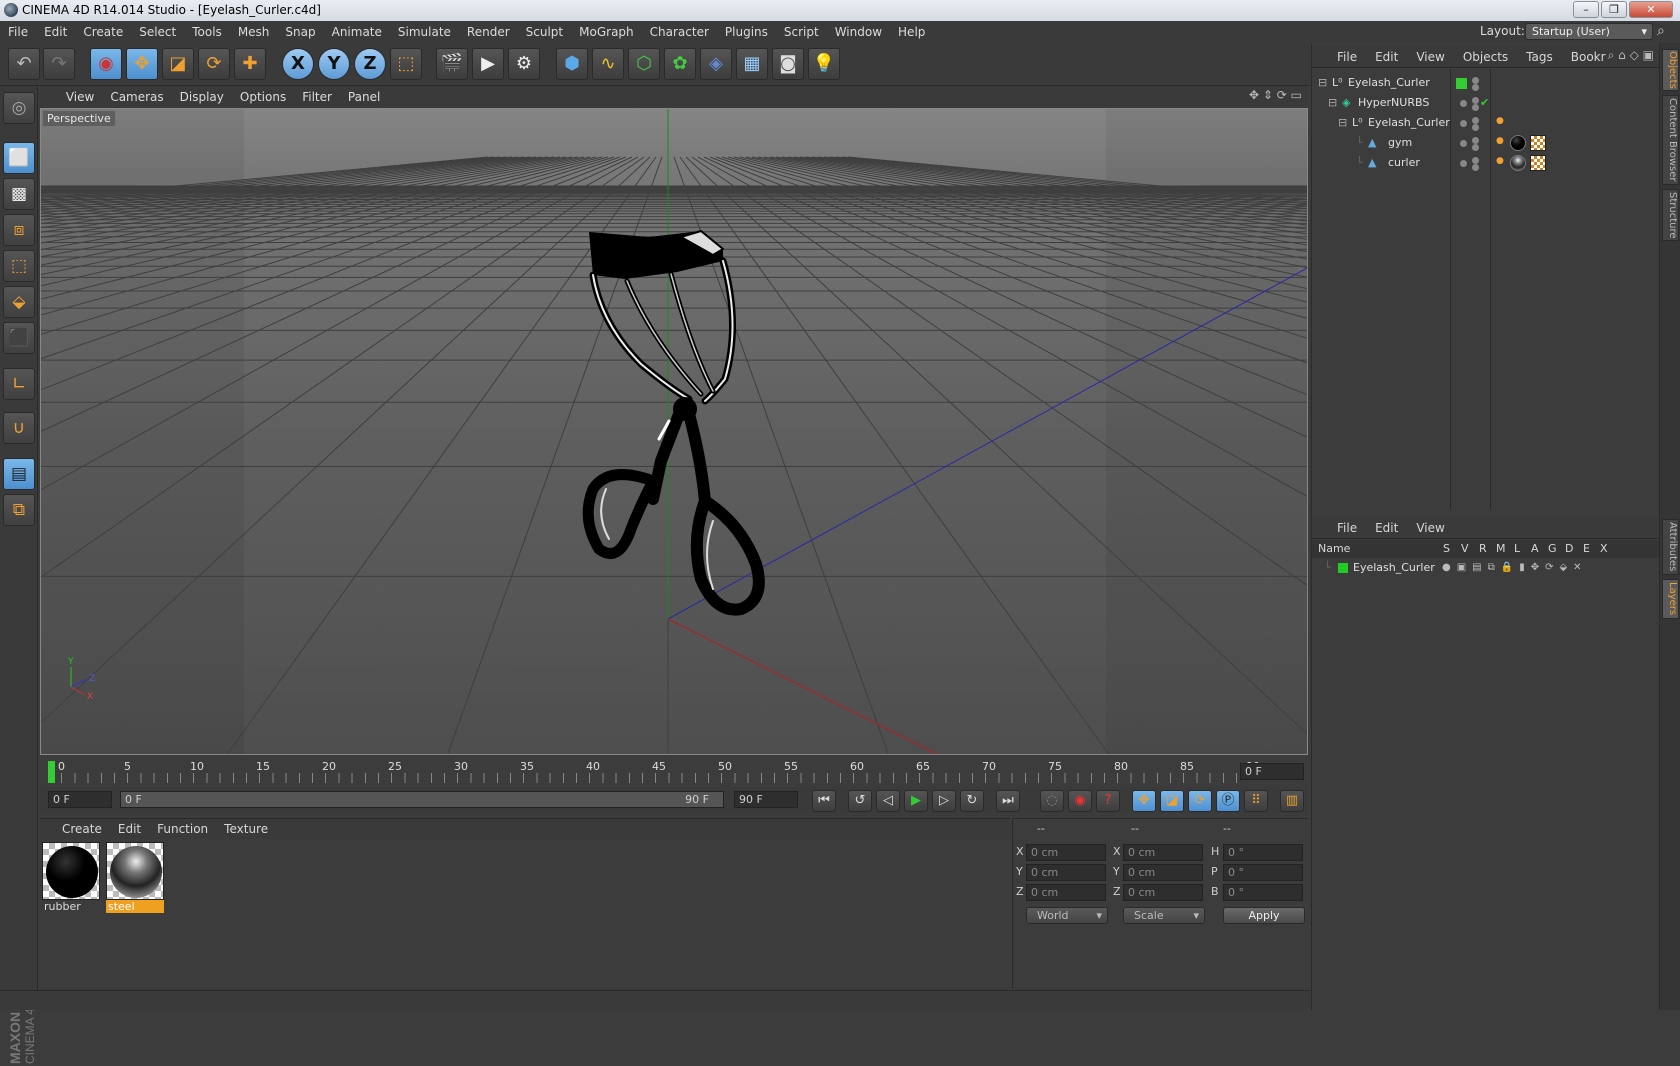 The width and height of the screenshot is (1680, 1066). I want to click on coordinate-space-dropdown: World ▾, so click(1067, 915).